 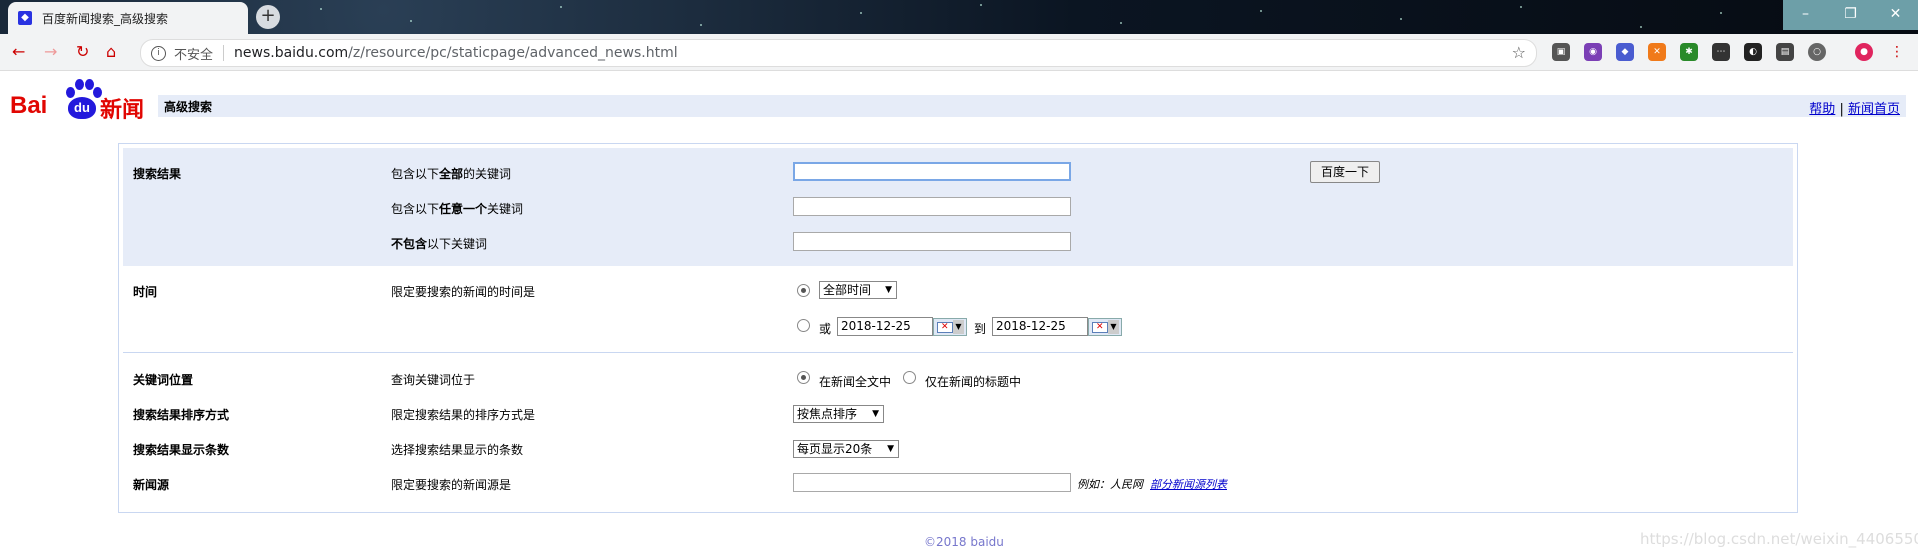 I want to click on extension-bug-icon: ✱, so click(x=1689, y=52).